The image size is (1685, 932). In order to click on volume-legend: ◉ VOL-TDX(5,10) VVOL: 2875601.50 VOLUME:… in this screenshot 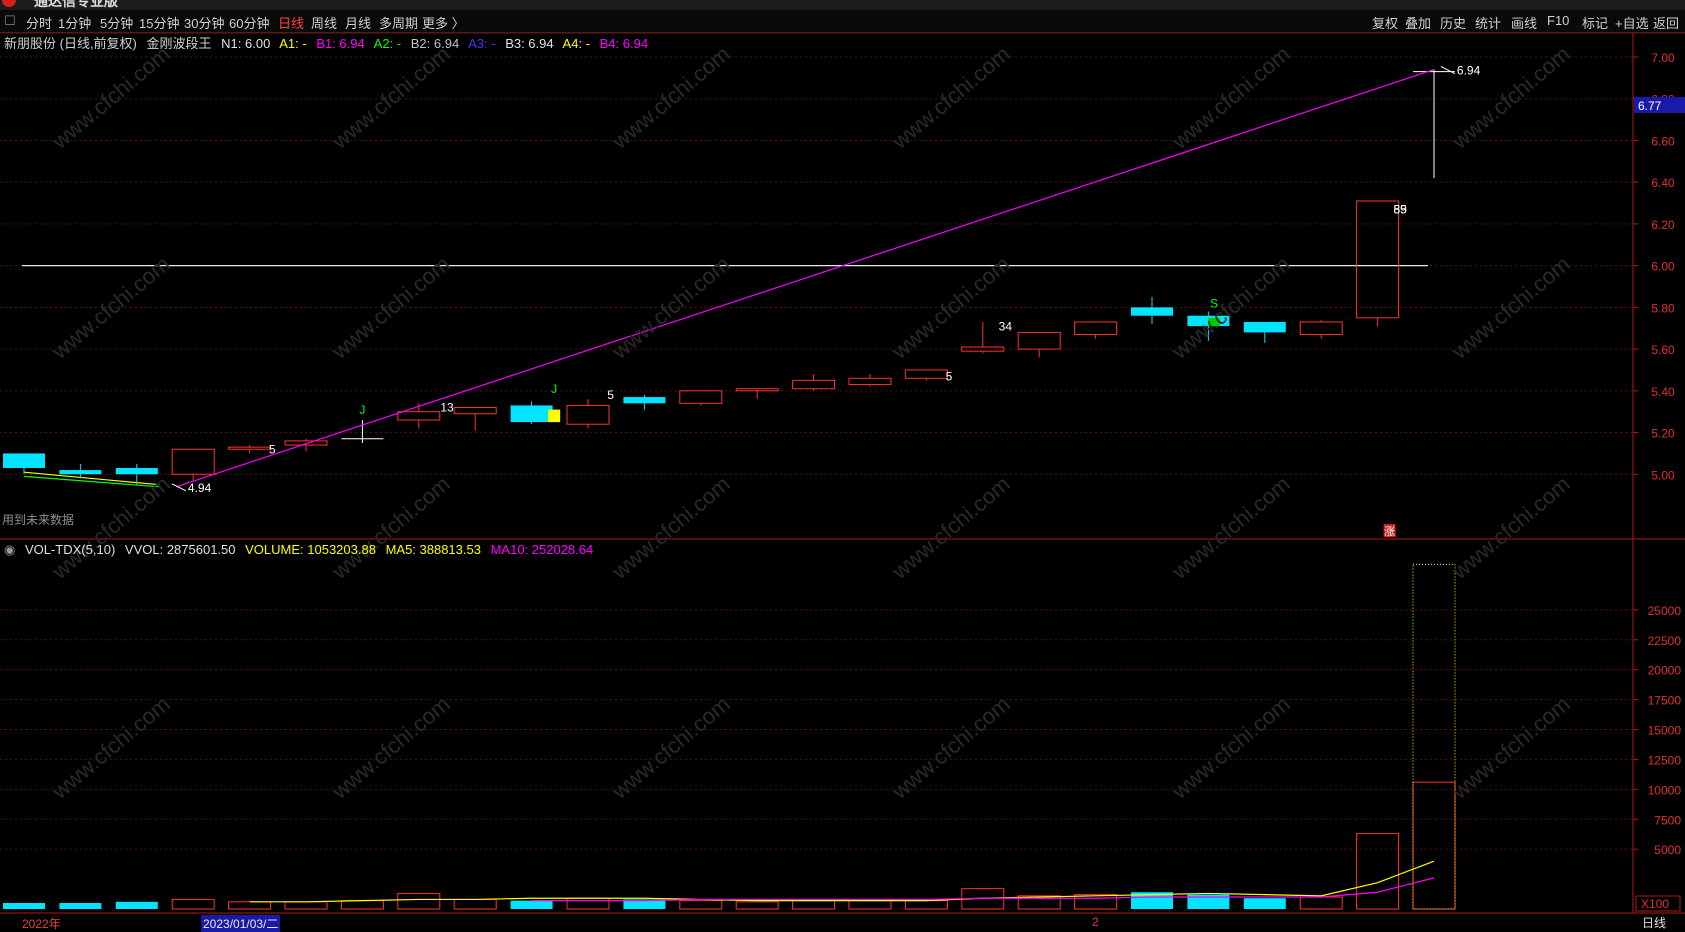, I will do `click(301, 550)`.